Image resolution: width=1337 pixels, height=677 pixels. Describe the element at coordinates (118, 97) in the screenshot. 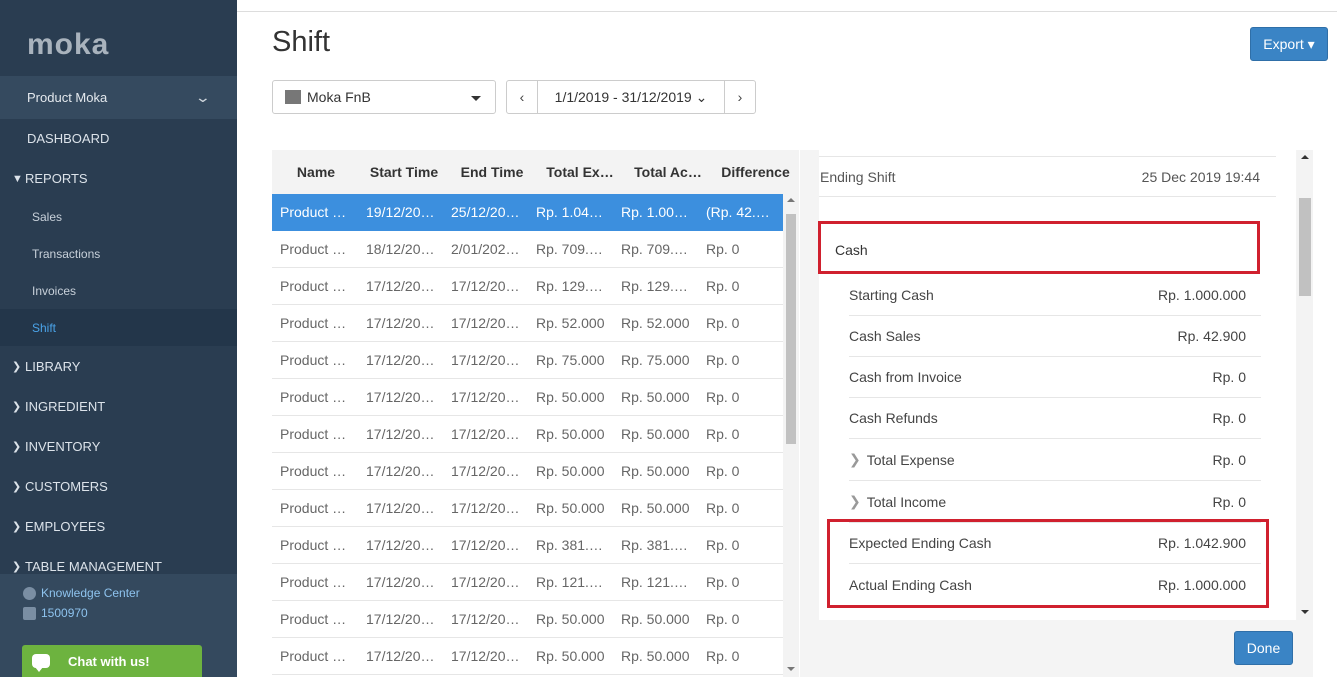

I see `product-selector: Product Moka ⌄` at that location.